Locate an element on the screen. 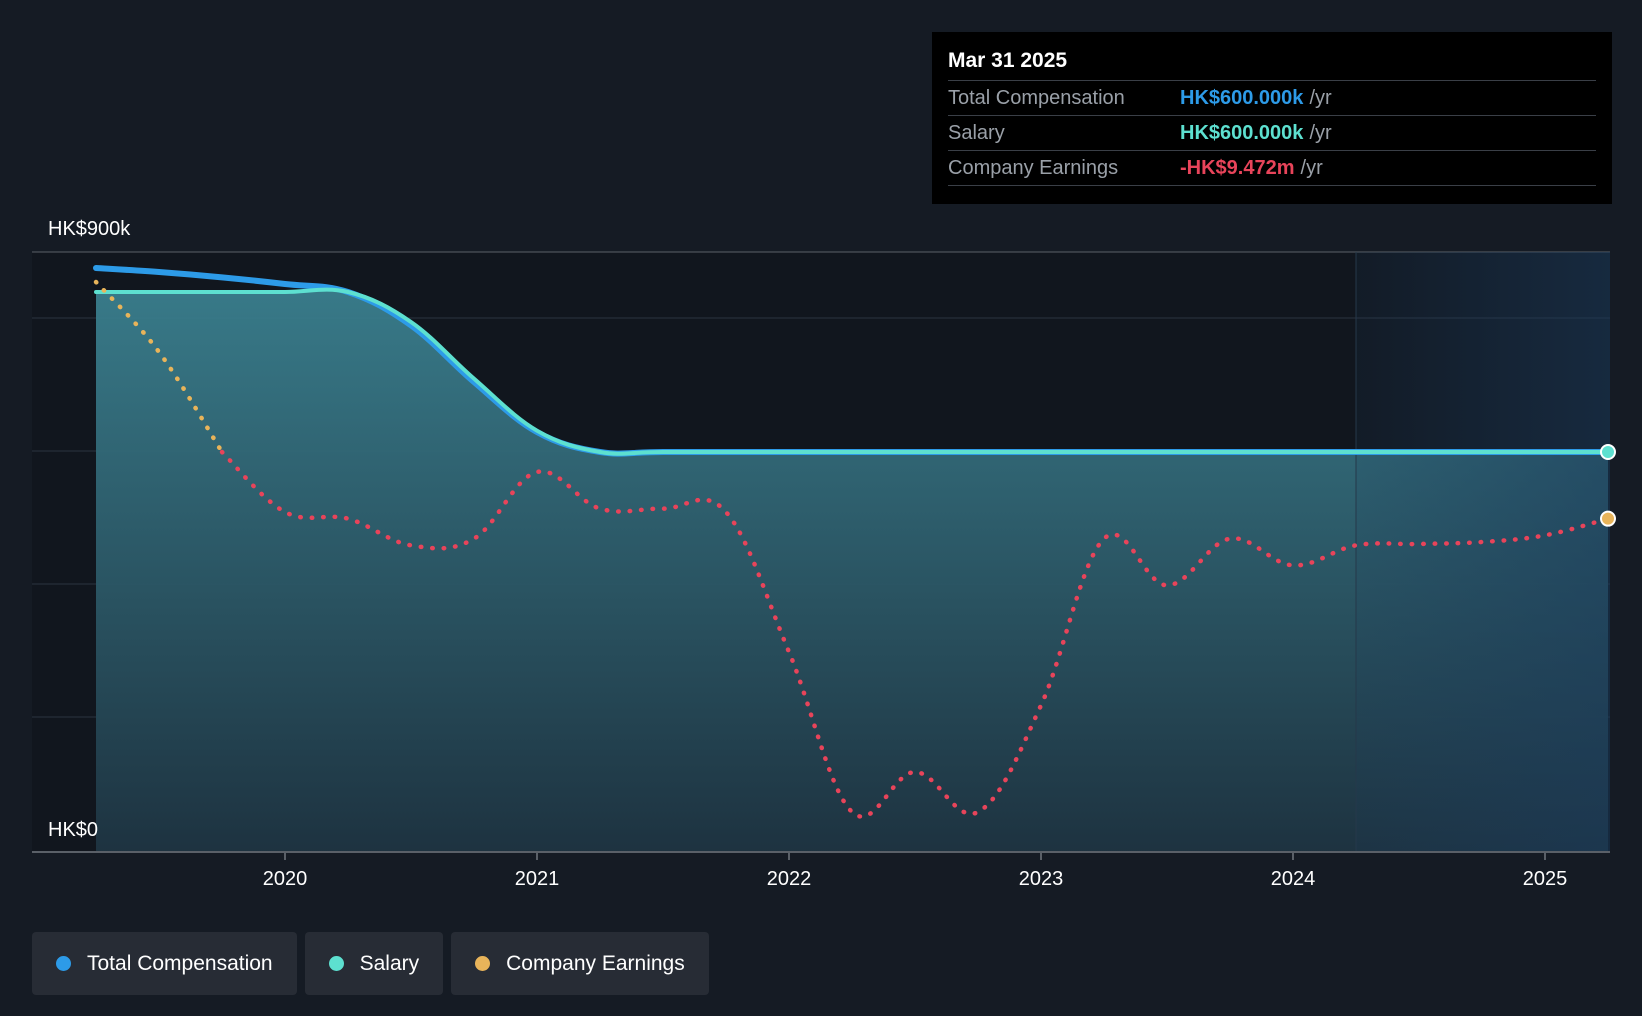  tooltip-date: Mar 31 2025 is located at coordinates (1008, 60).